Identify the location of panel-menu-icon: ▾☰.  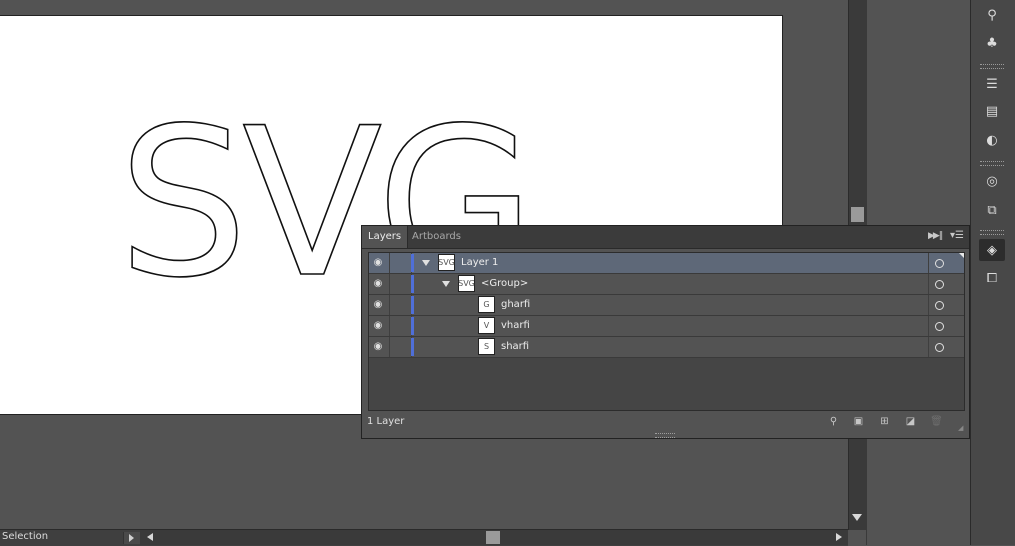
(957, 235).